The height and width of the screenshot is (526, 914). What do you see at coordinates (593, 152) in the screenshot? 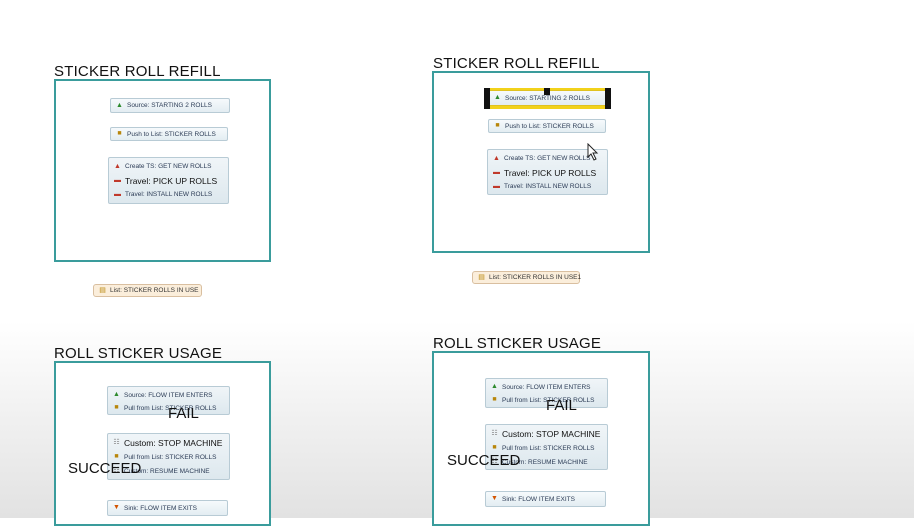
I see `mouse-cursor-icon` at bounding box center [593, 152].